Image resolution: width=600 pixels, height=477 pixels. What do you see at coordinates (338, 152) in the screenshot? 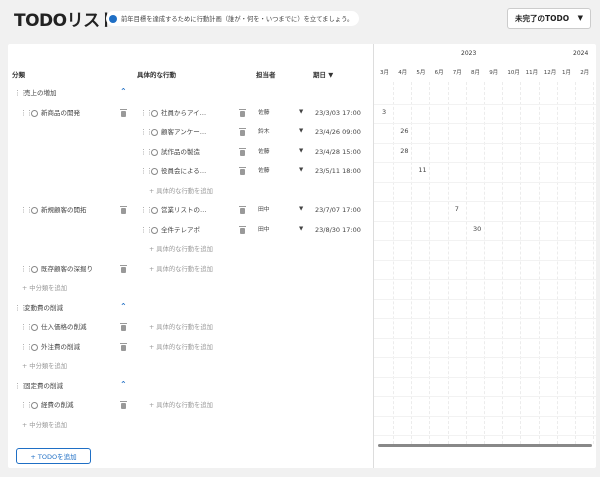
I see `due-date-value: 23/4/28 15:00` at bounding box center [338, 152].